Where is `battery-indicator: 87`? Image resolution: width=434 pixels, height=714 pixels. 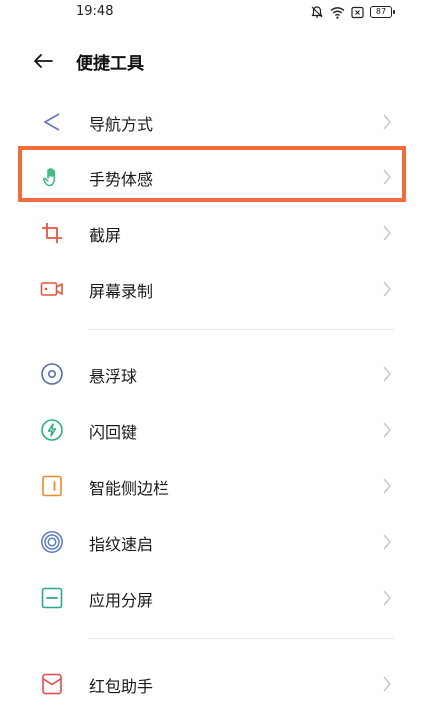
battery-indicator: 87 is located at coordinates (382, 12).